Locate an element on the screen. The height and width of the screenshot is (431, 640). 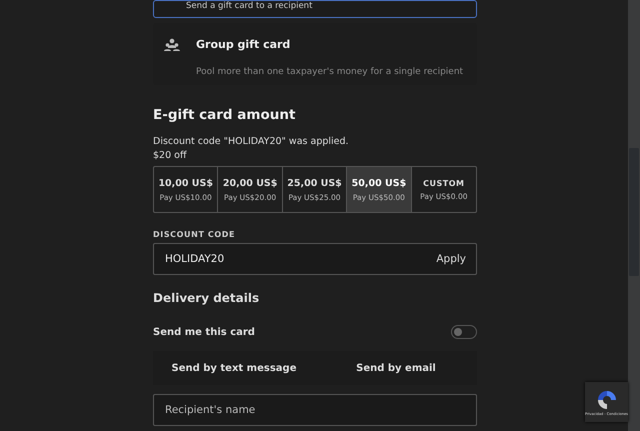
delivery-method-tab: Send by email is located at coordinates (396, 368).